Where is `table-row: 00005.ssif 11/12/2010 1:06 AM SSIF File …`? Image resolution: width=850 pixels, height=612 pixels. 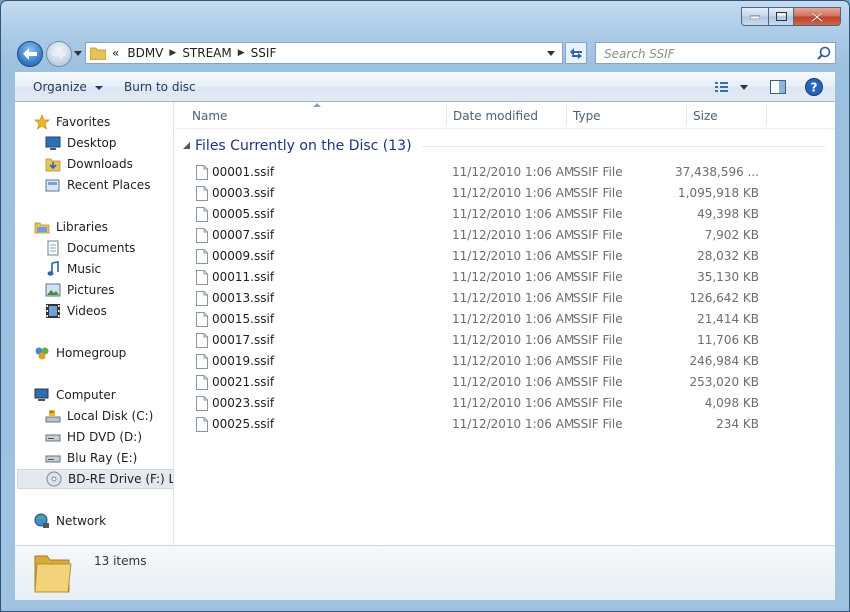
table-row: 00005.ssif 11/12/2010 1:06 AM SSIF File … is located at coordinates (505, 214).